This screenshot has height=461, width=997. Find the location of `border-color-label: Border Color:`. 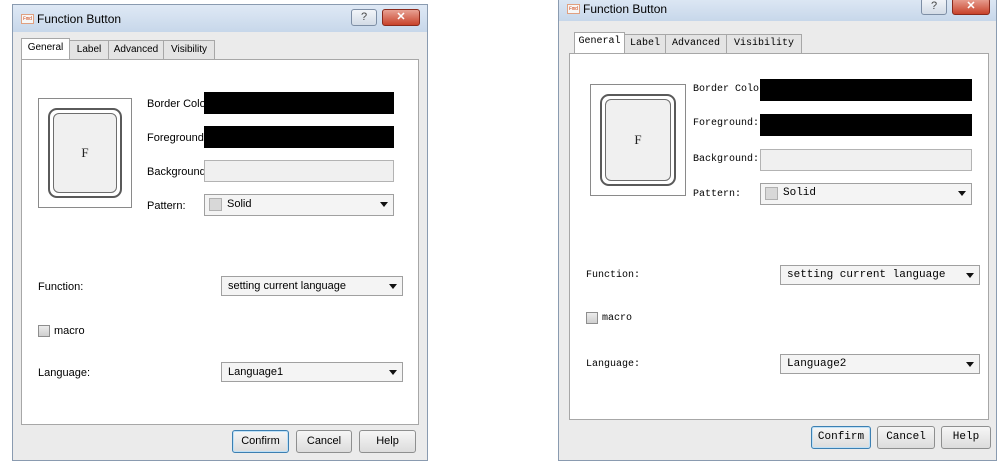

border-color-label: Border Color: is located at coordinates (180, 104).